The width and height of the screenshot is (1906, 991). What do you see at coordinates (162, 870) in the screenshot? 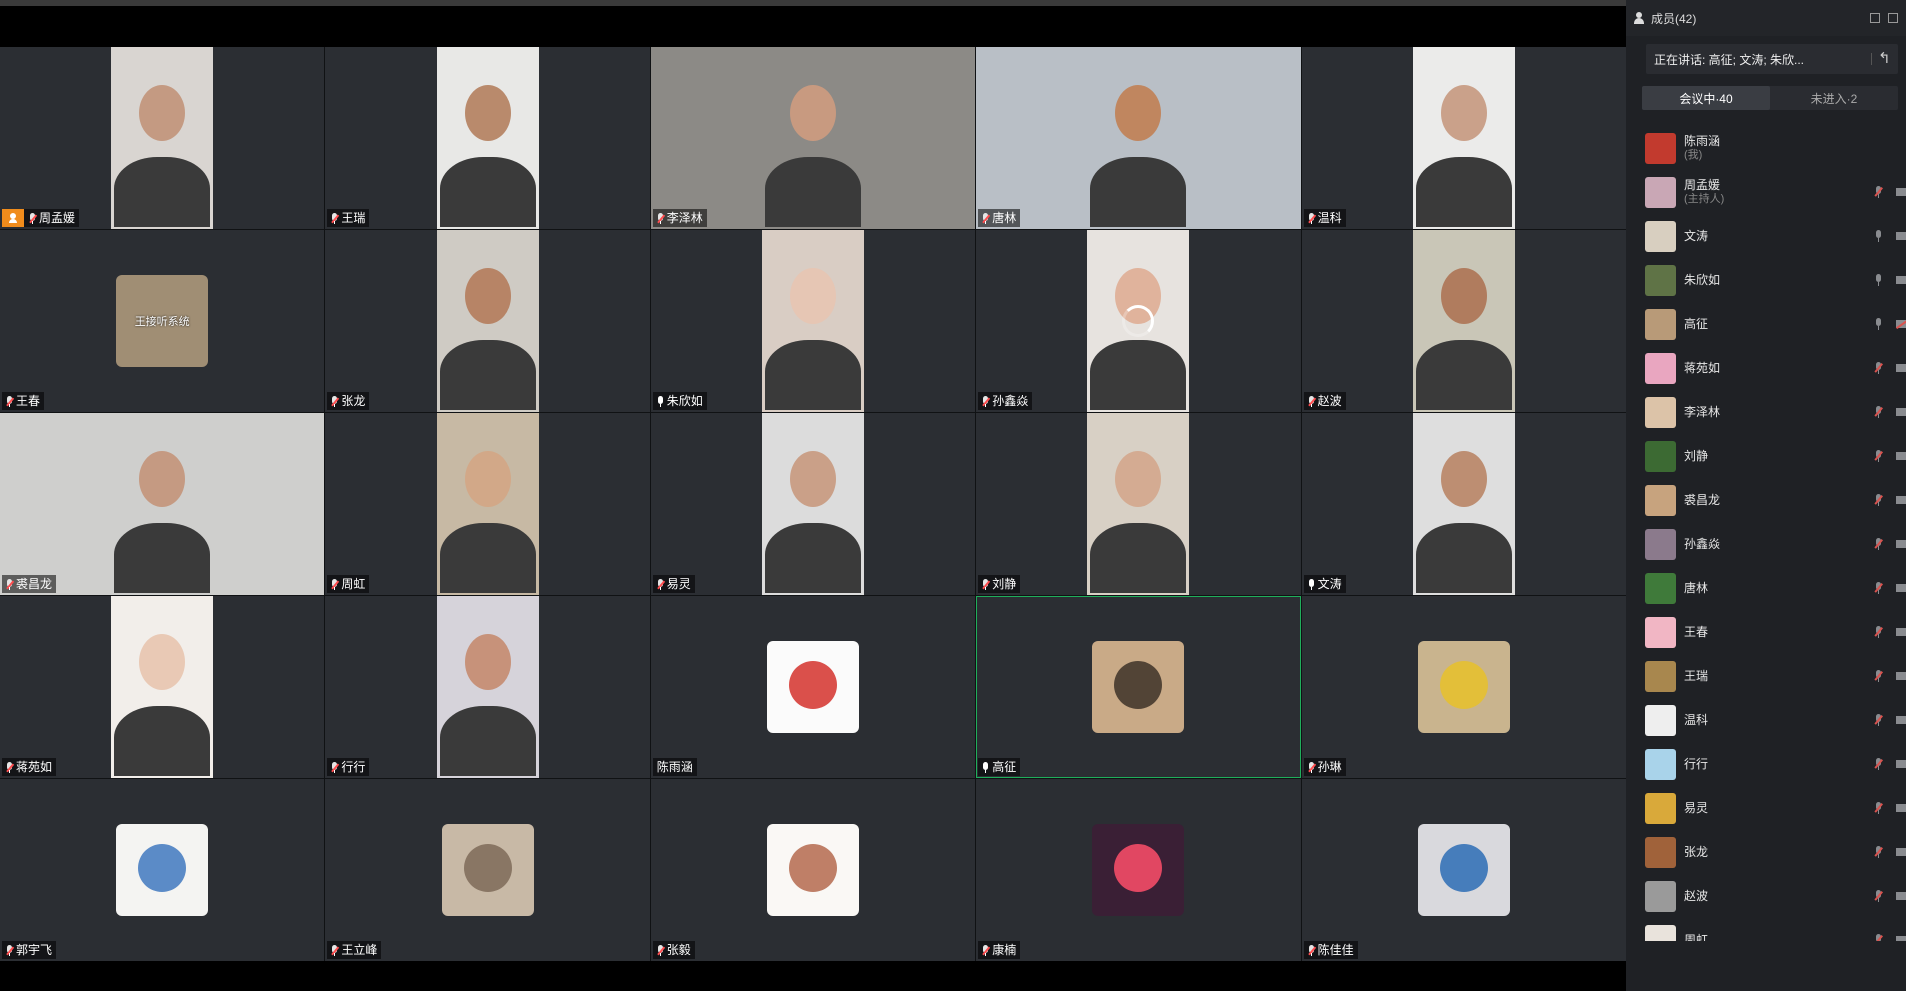
I see `participant-tile: 郭宇飞` at bounding box center [162, 870].